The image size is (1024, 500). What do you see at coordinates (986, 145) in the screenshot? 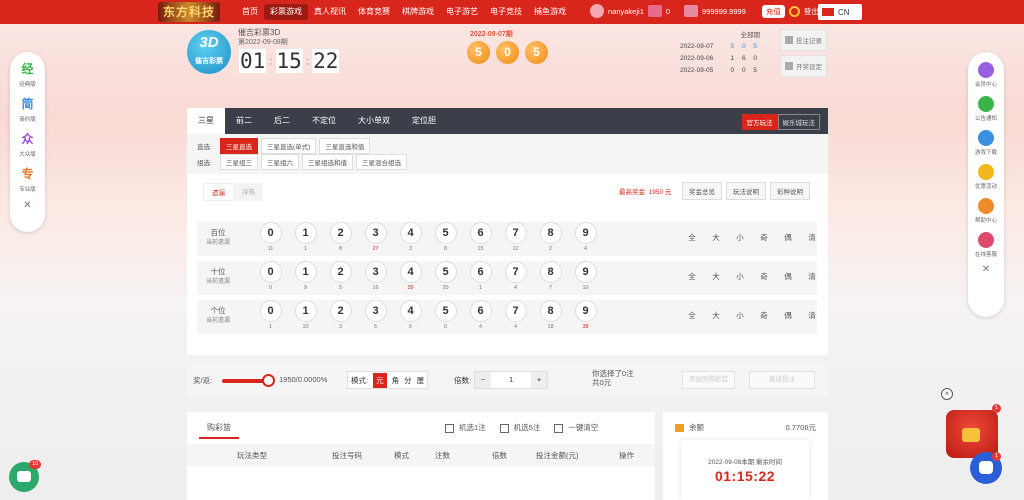
I see `sidebar-item-2: 游戏下载` at bounding box center [986, 145].